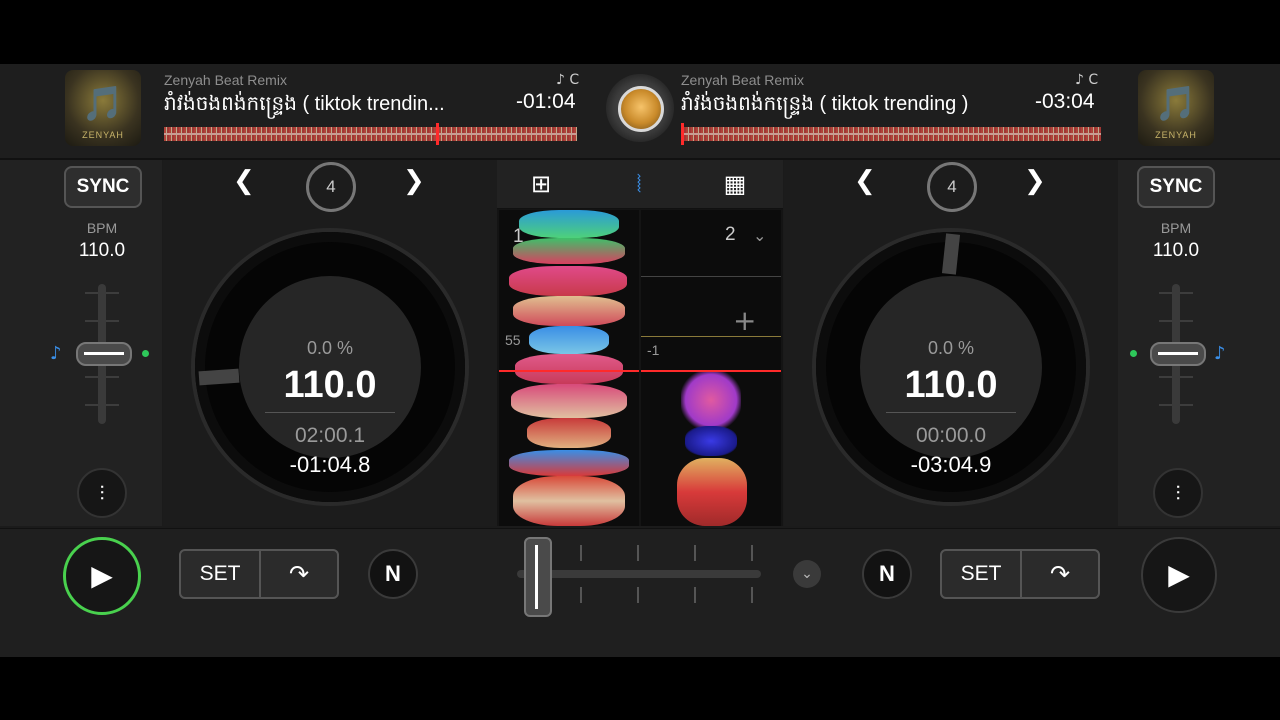 This screenshot has width=1280, height=720. What do you see at coordinates (102, 228) in the screenshot?
I see `left-bpm-label: BPM` at bounding box center [102, 228].